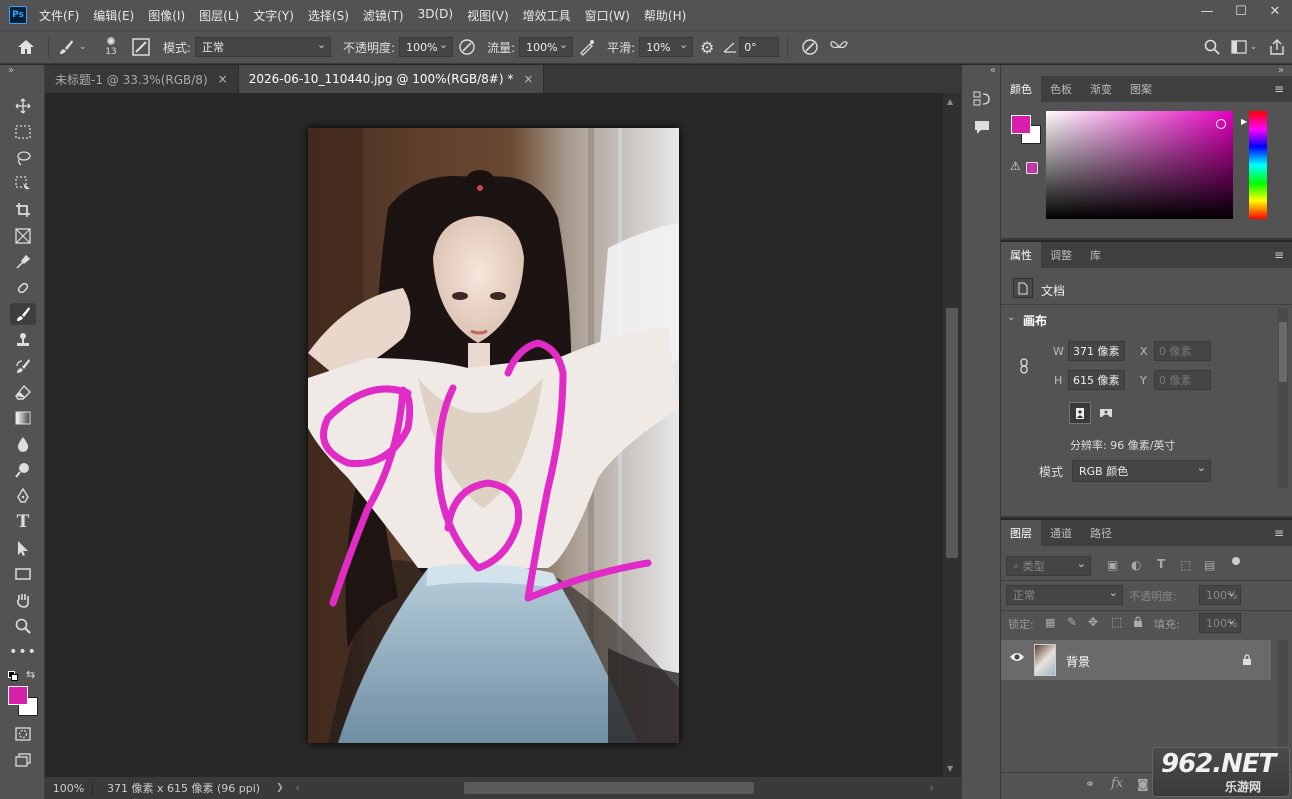  What do you see at coordinates (391, 79) in the screenshot?
I see `tab-current-image: 2026-06-10_110440.jpg @ 100%(RGB/8#) * ×` at bounding box center [391, 79].